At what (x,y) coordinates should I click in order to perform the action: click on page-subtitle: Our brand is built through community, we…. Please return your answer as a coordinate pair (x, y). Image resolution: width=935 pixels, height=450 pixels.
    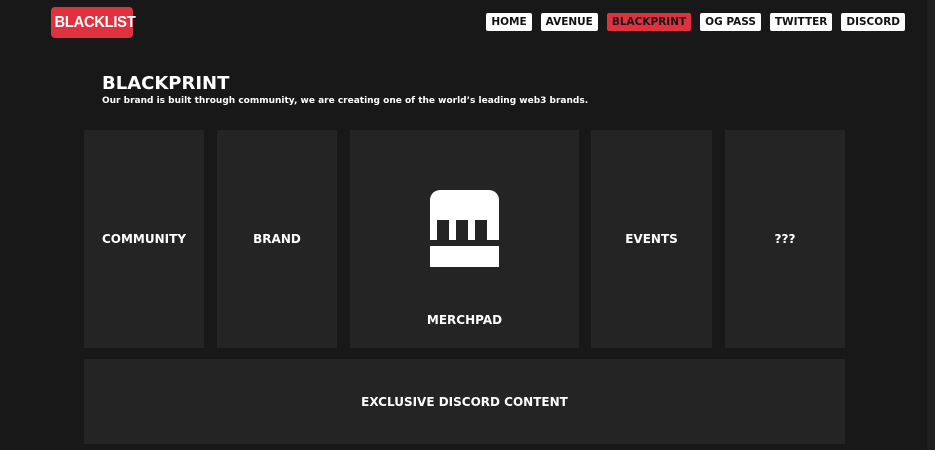
    Looking at the image, I should click on (345, 101).